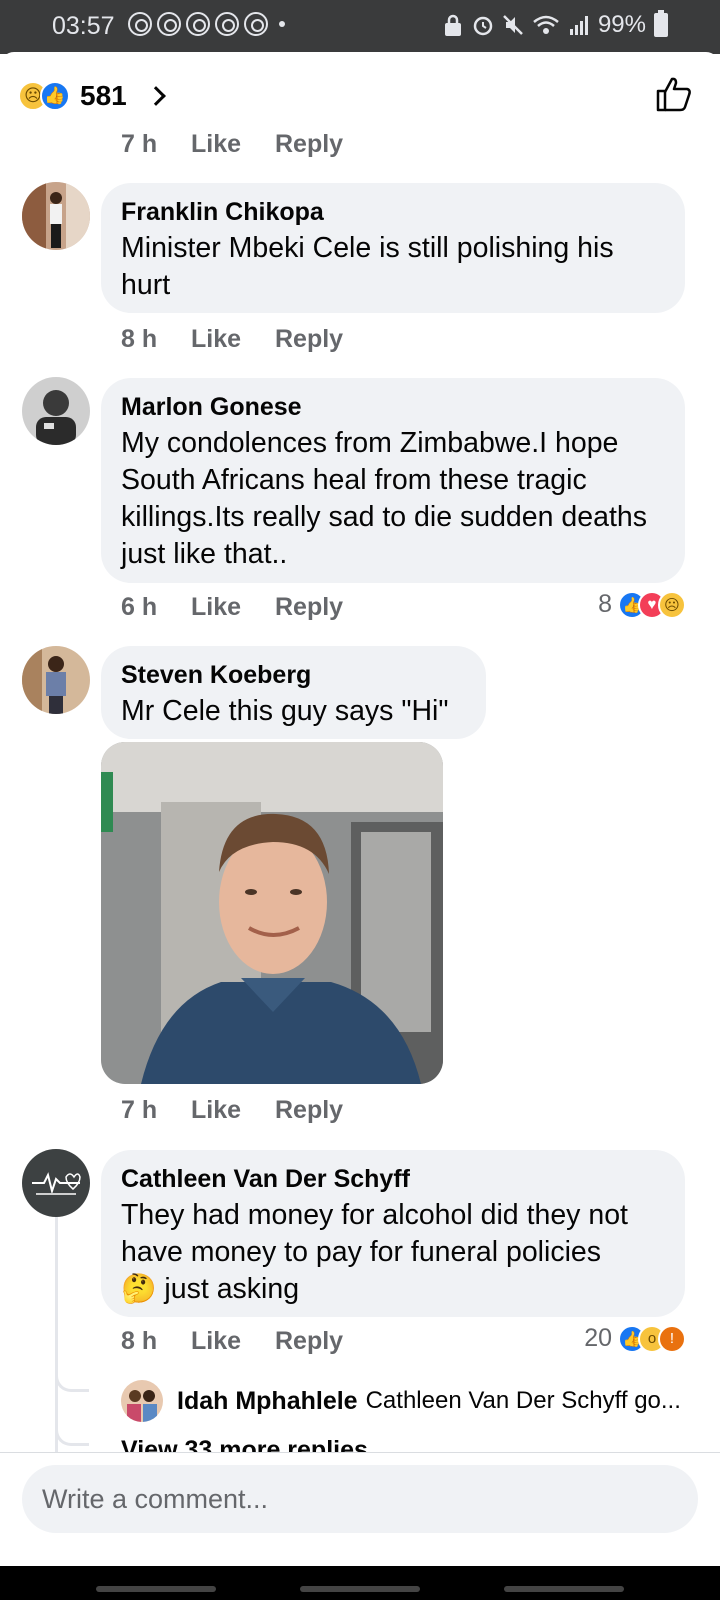  I want to click on comment-actions: 6 h Like Reply, so click(232, 607).